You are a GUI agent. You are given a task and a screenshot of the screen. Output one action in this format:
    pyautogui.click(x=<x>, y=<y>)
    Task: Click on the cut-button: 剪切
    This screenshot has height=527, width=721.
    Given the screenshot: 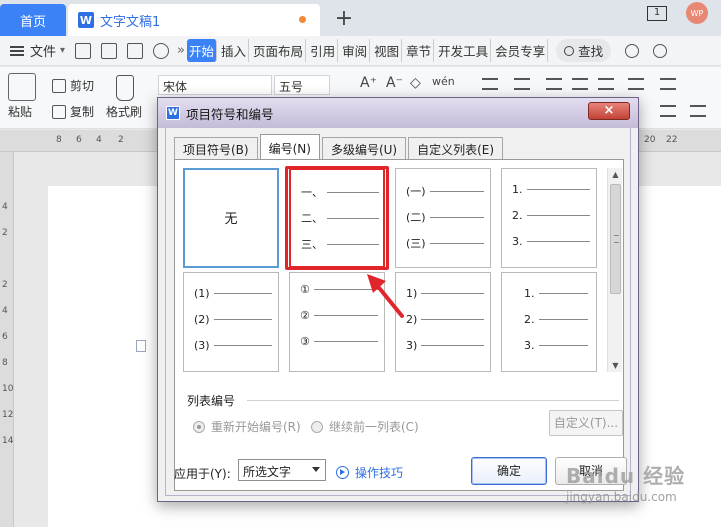 What is the action you would take?
    pyautogui.click(x=73, y=85)
    